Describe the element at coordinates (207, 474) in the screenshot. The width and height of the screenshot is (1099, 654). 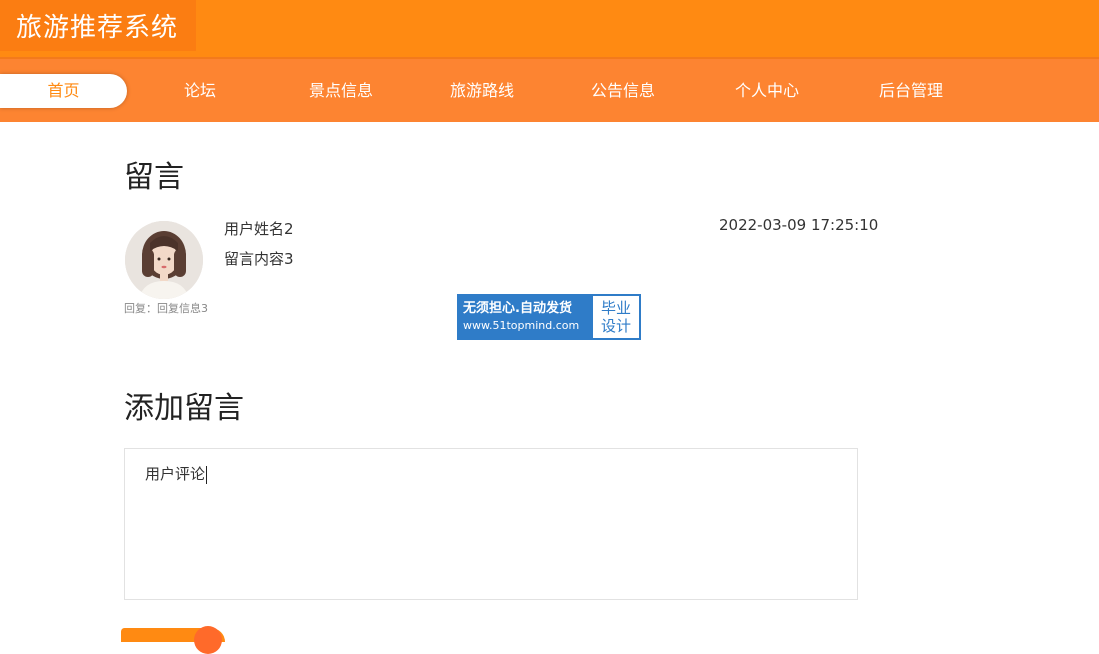
I see `text-caret` at that location.